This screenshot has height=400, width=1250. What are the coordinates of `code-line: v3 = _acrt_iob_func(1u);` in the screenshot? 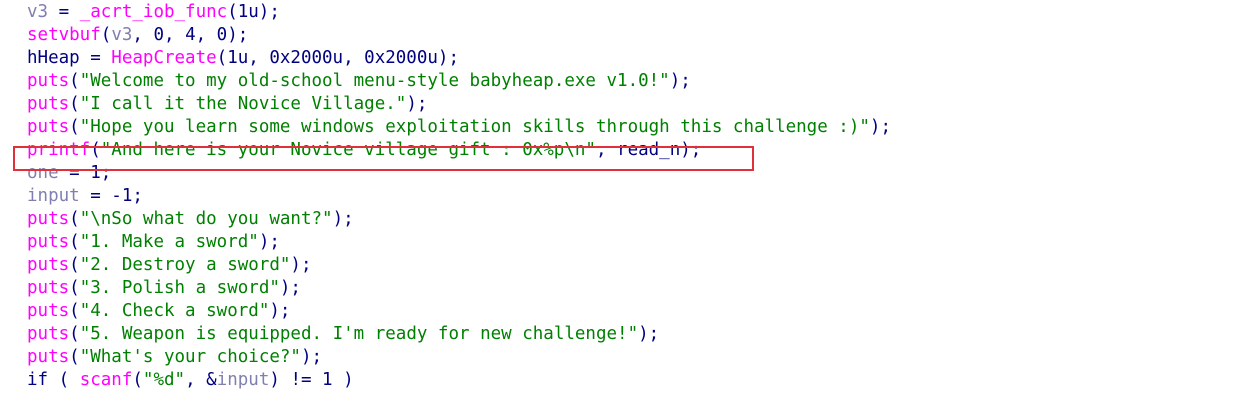 It's located at (459, 12).